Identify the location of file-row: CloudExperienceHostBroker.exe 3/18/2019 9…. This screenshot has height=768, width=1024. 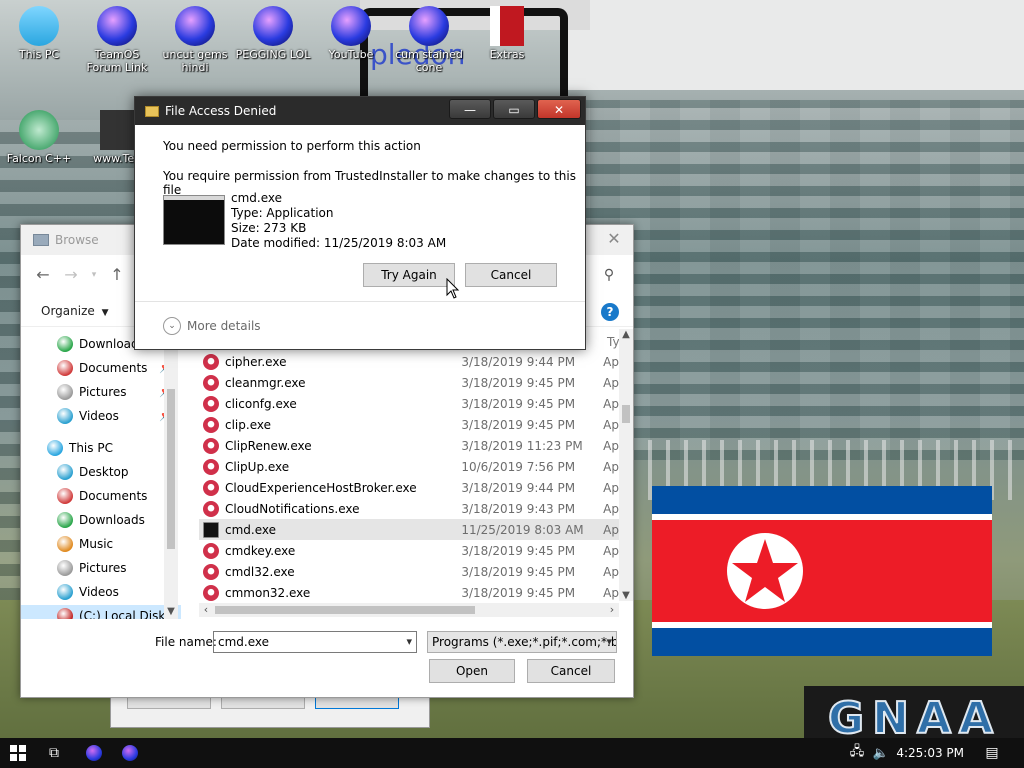
(409, 487).